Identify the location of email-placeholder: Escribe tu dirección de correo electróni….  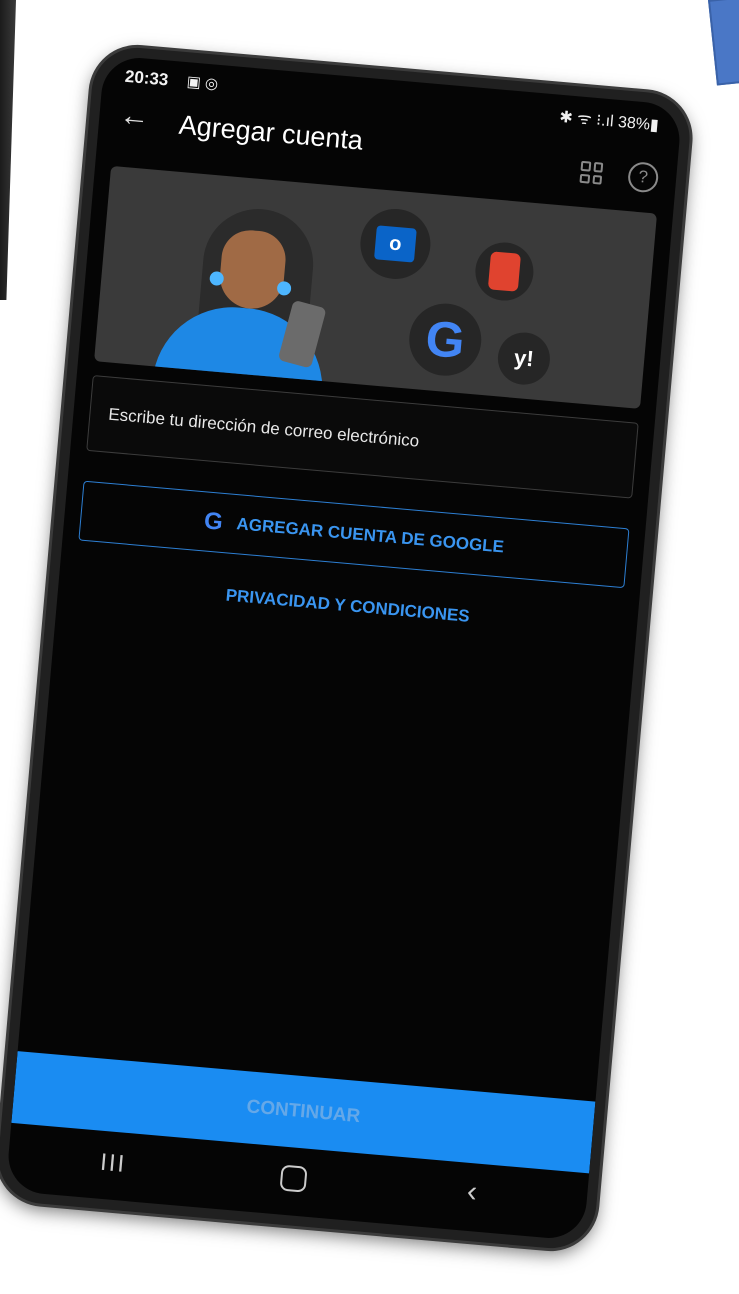
(263, 427).